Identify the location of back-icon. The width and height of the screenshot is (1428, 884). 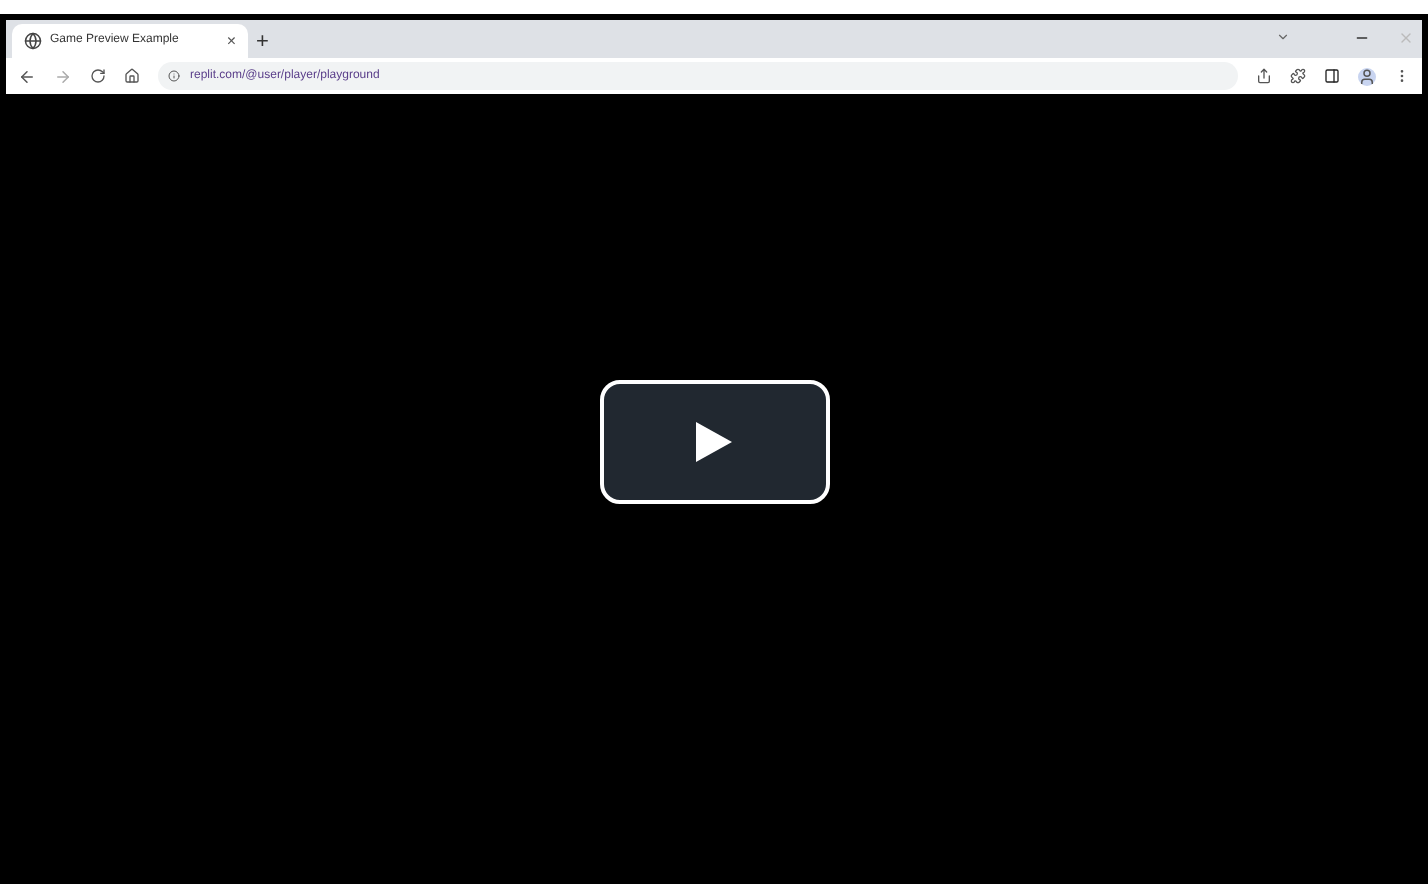
(27, 76).